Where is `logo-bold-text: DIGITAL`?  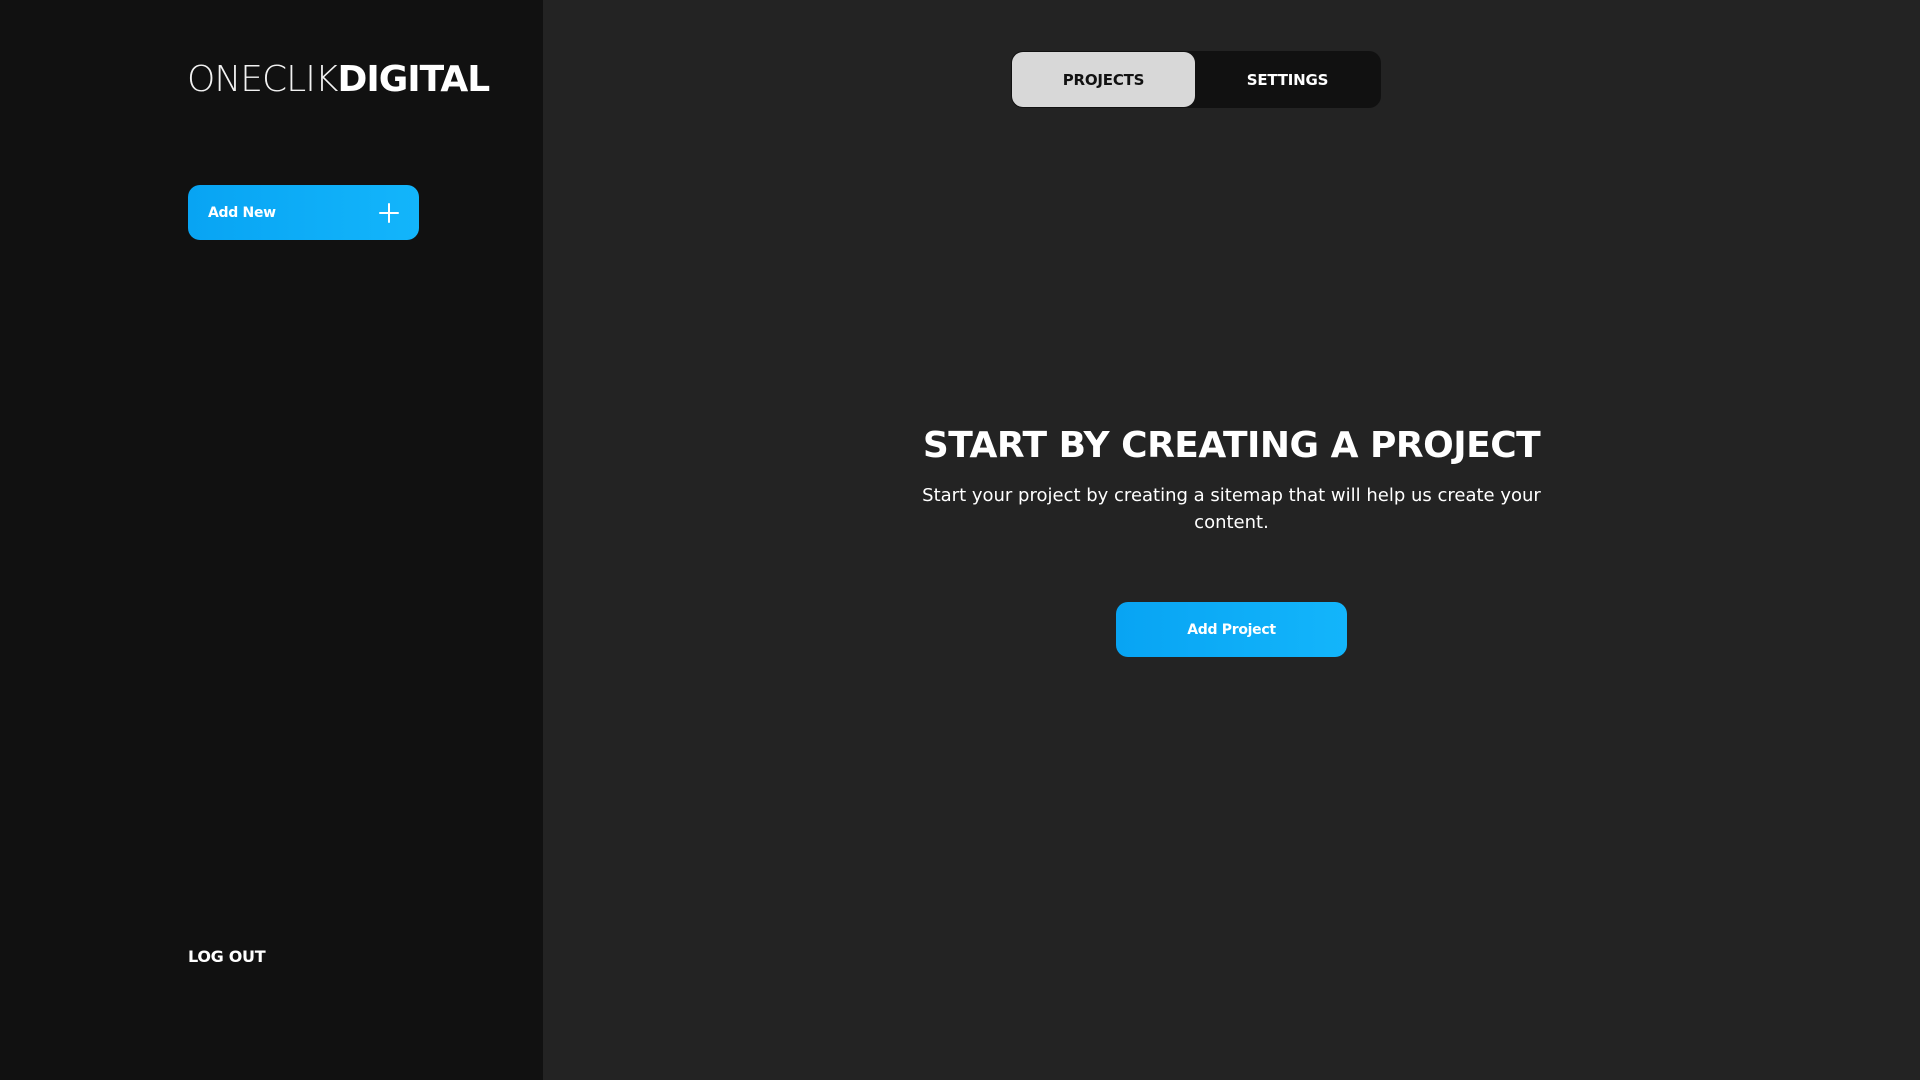
logo-bold-text: DIGITAL is located at coordinates (413, 79).